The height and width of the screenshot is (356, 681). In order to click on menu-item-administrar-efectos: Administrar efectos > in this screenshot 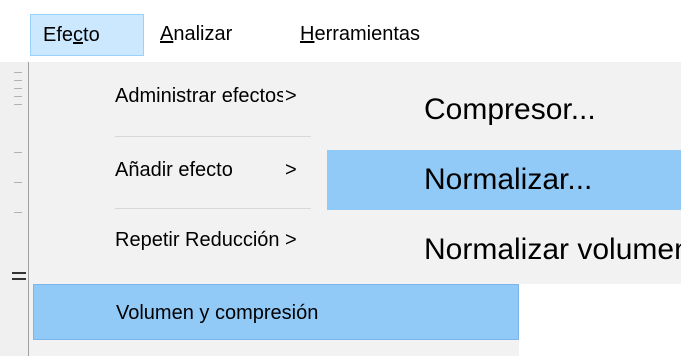, I will do `click(174, 96)`.